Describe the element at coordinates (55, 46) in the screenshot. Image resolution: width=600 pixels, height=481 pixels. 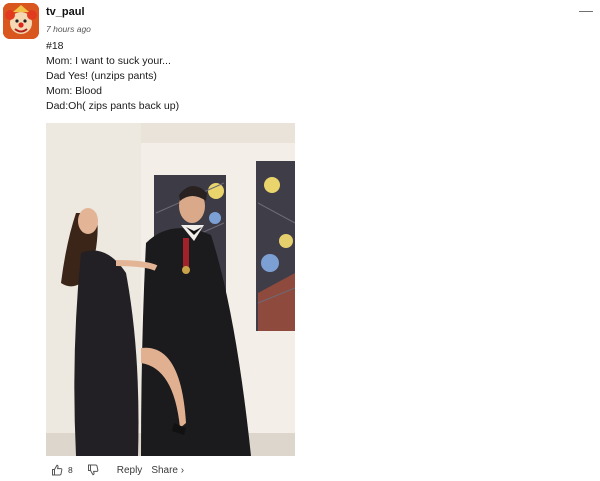
I see `comment-line: #18` at that location.